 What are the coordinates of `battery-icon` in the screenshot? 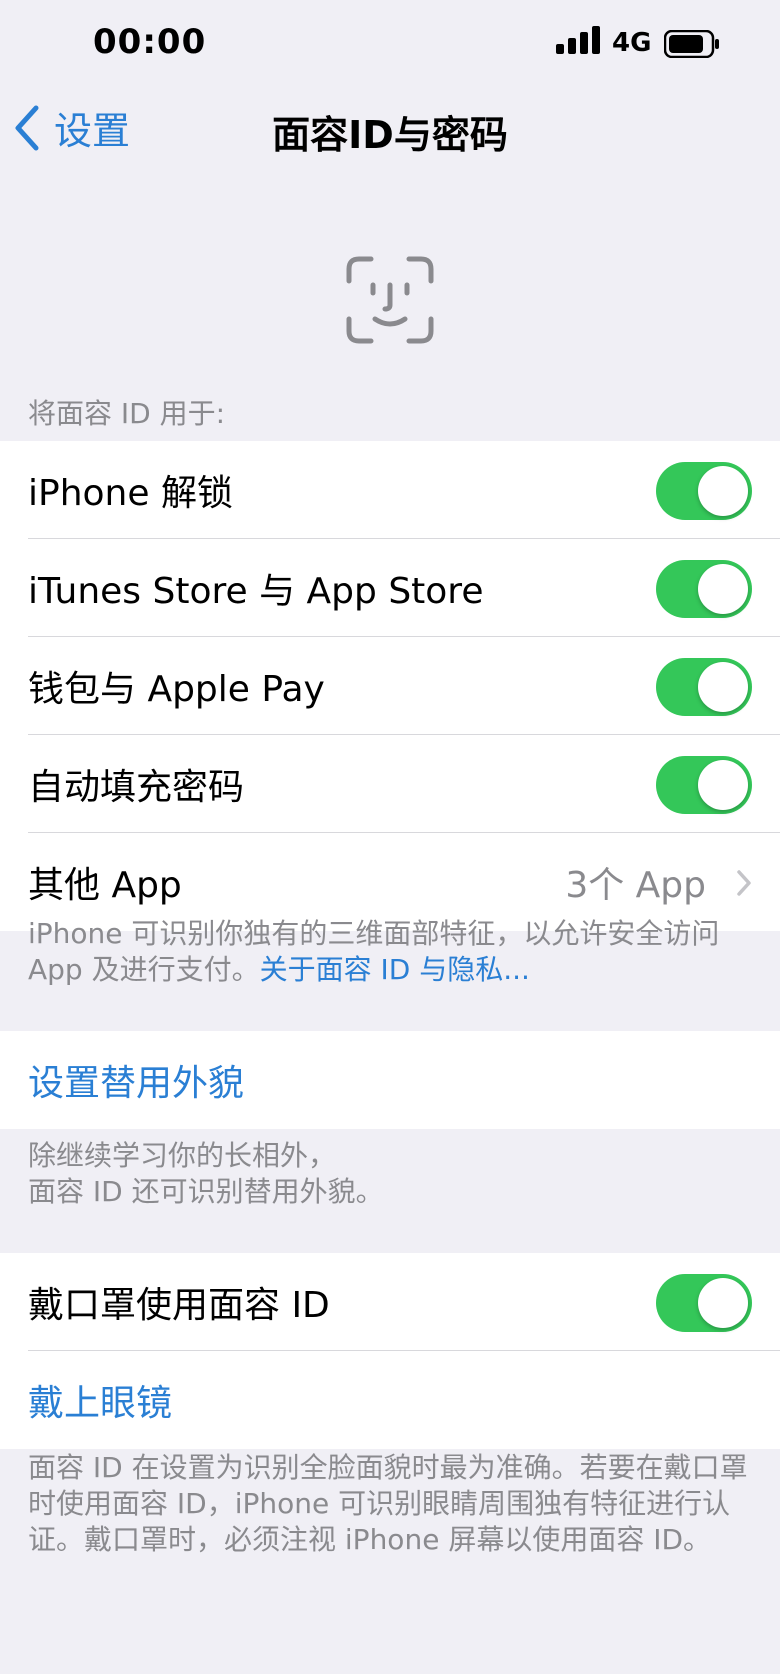 It's located at (691, 44).